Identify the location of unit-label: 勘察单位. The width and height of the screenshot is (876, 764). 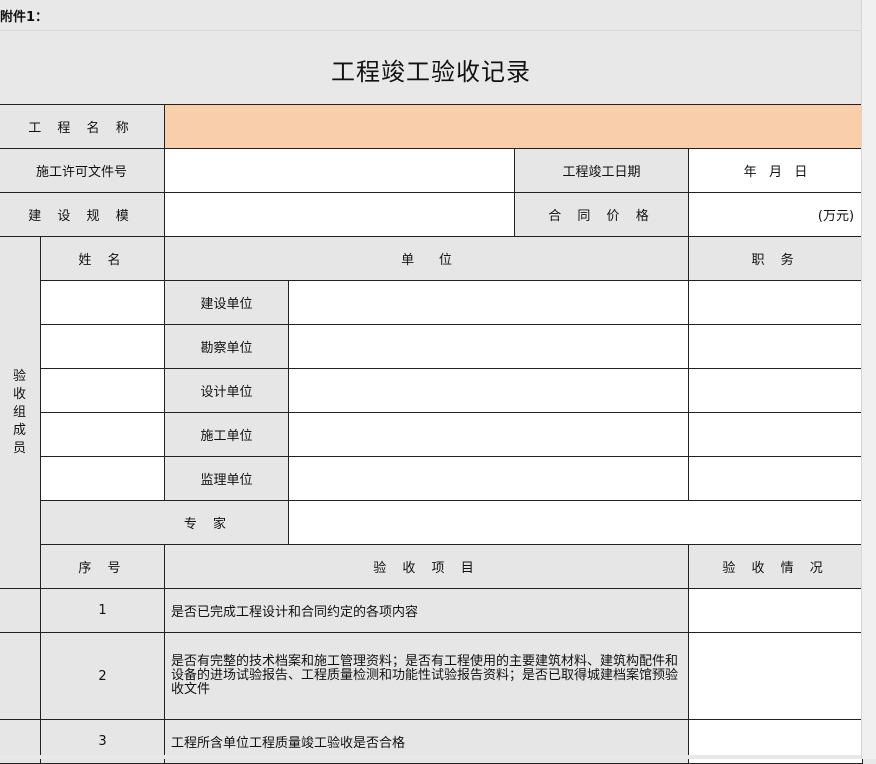
(226, 346).